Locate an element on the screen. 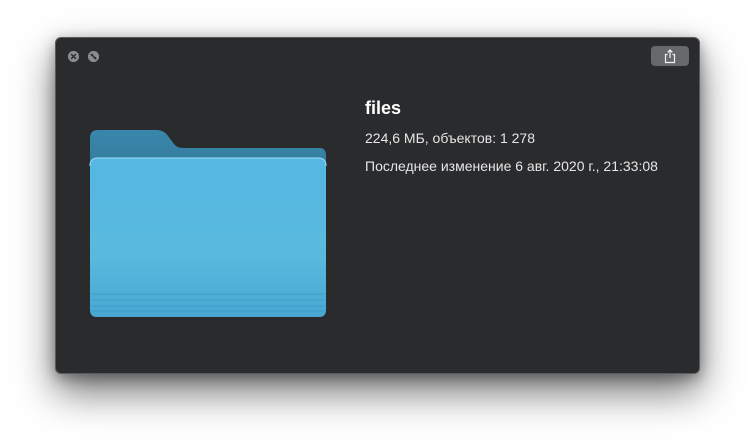 The height and width of the screenshot is (448, 756). fullscreen-icon is located at coordinates (93, 56).